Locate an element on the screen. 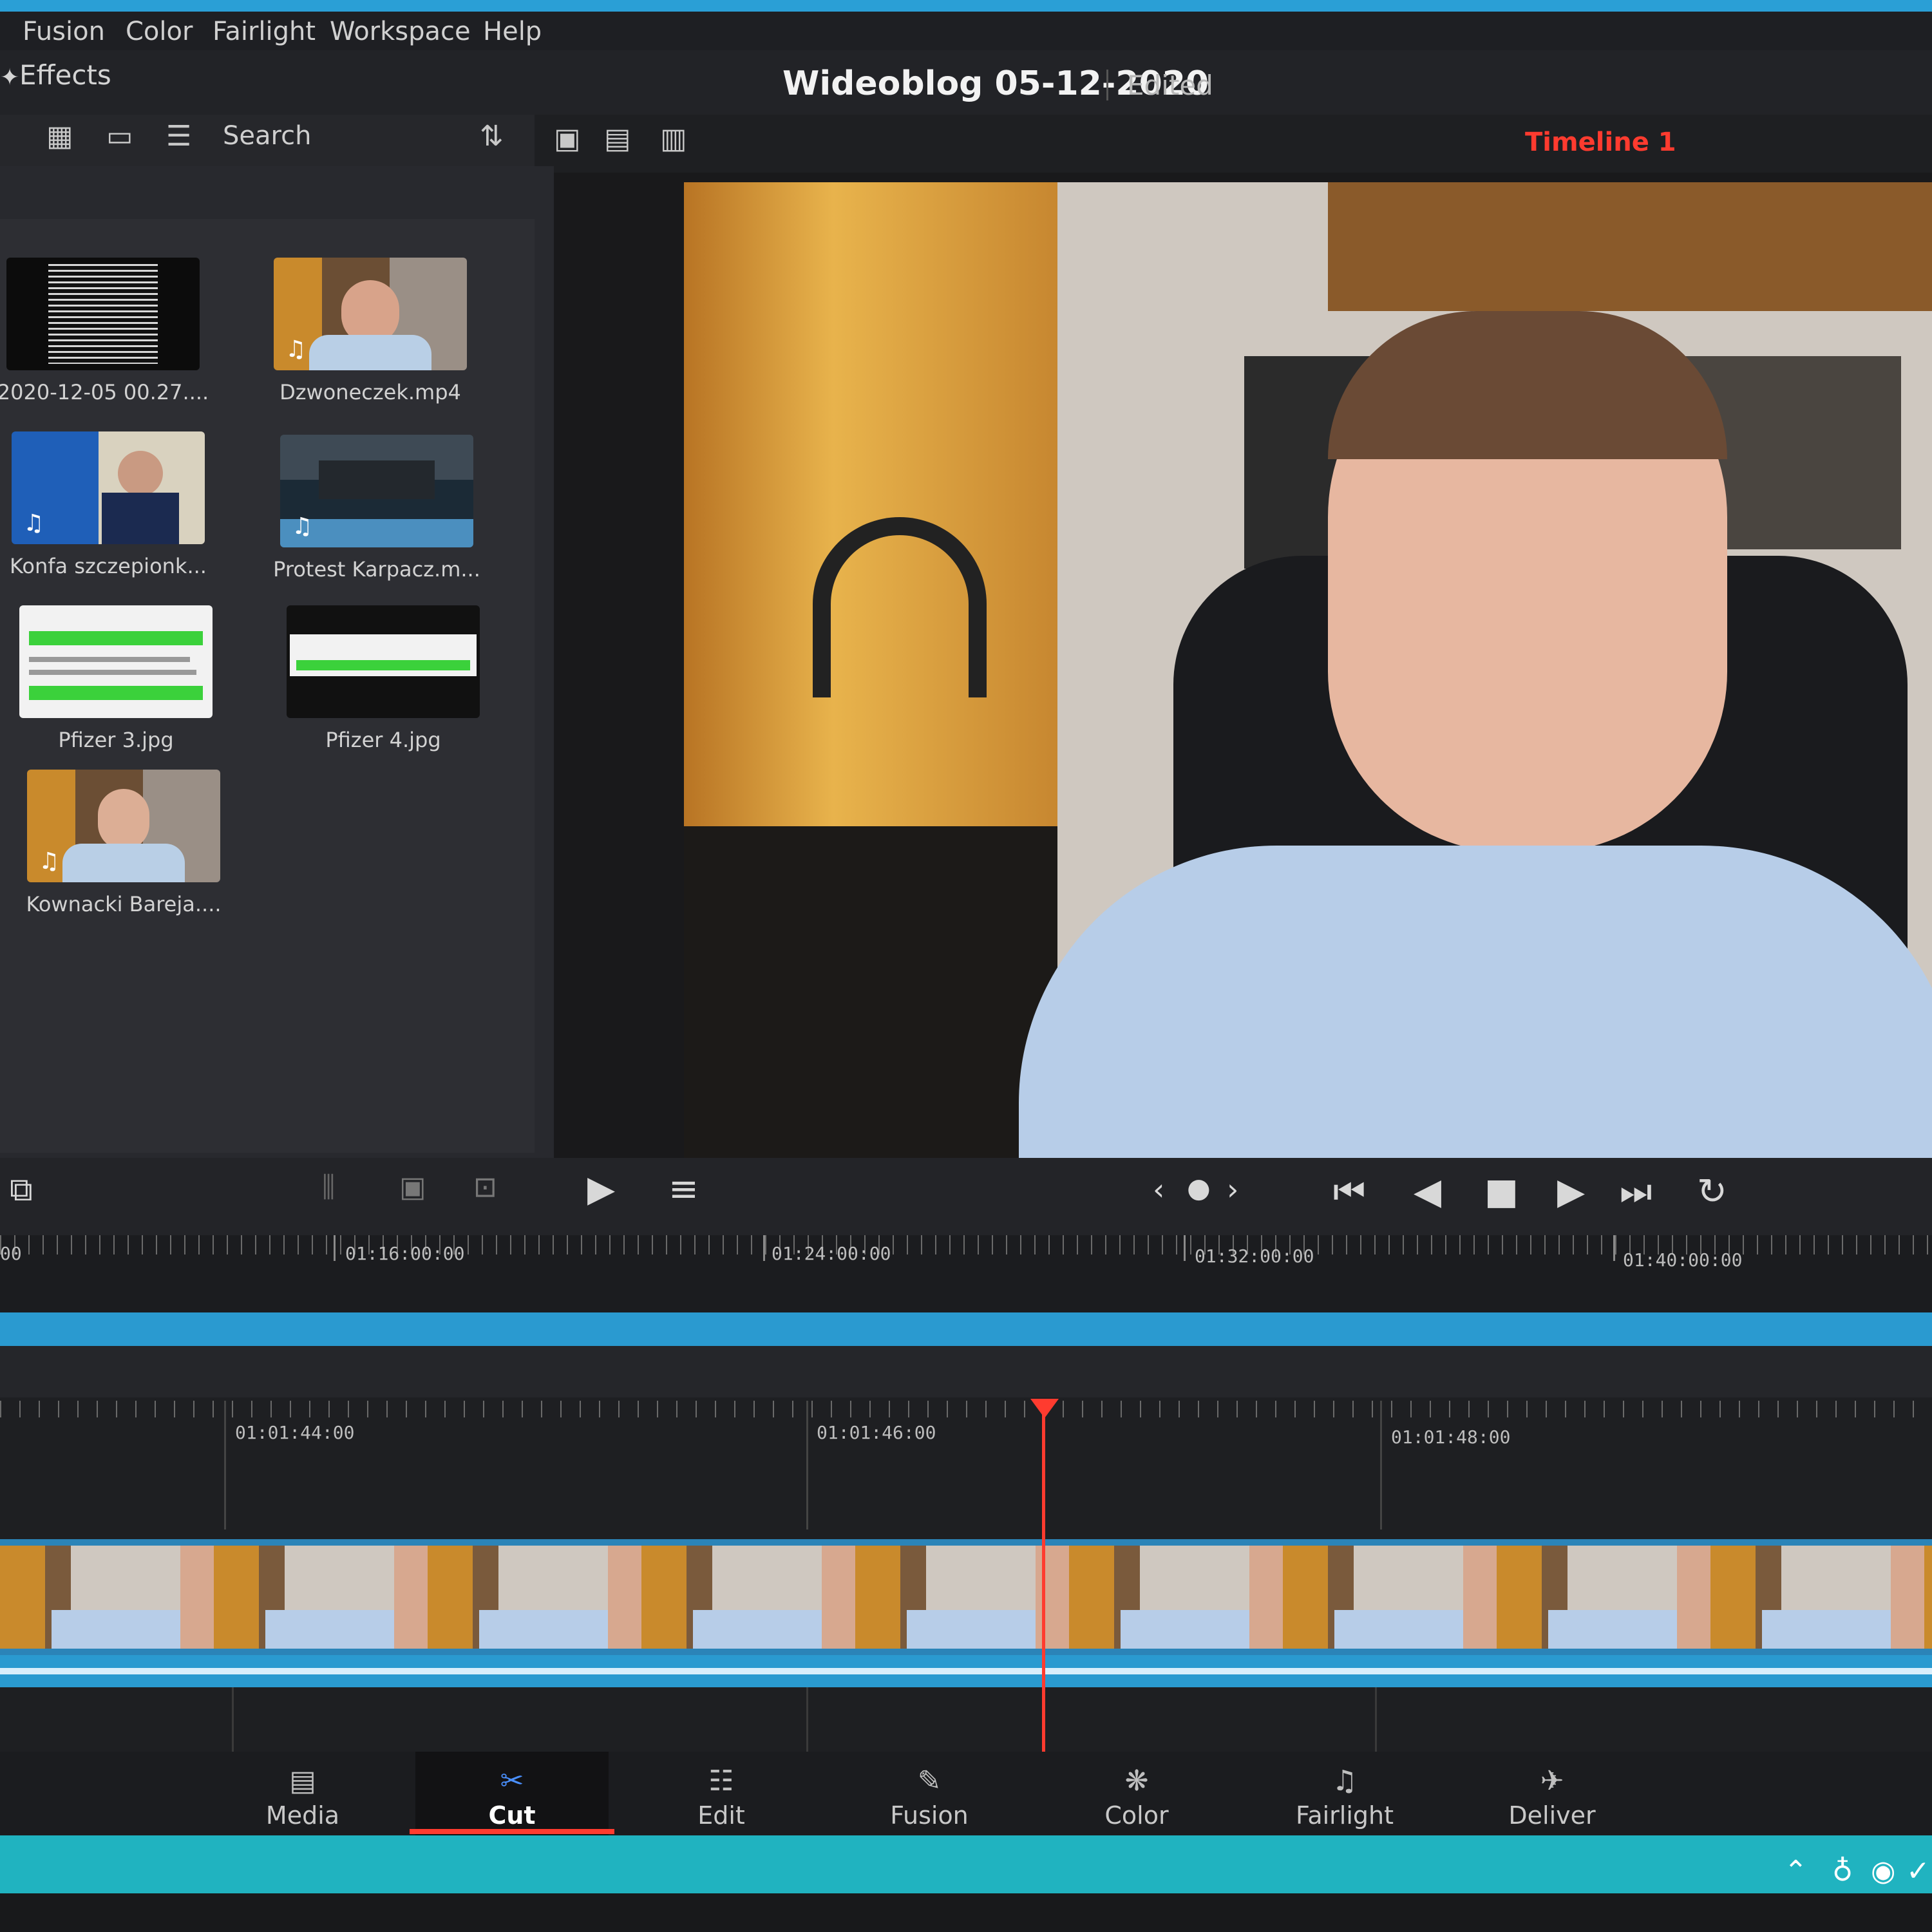  media-icon: ▤ is located at coordinates (302, 1781).